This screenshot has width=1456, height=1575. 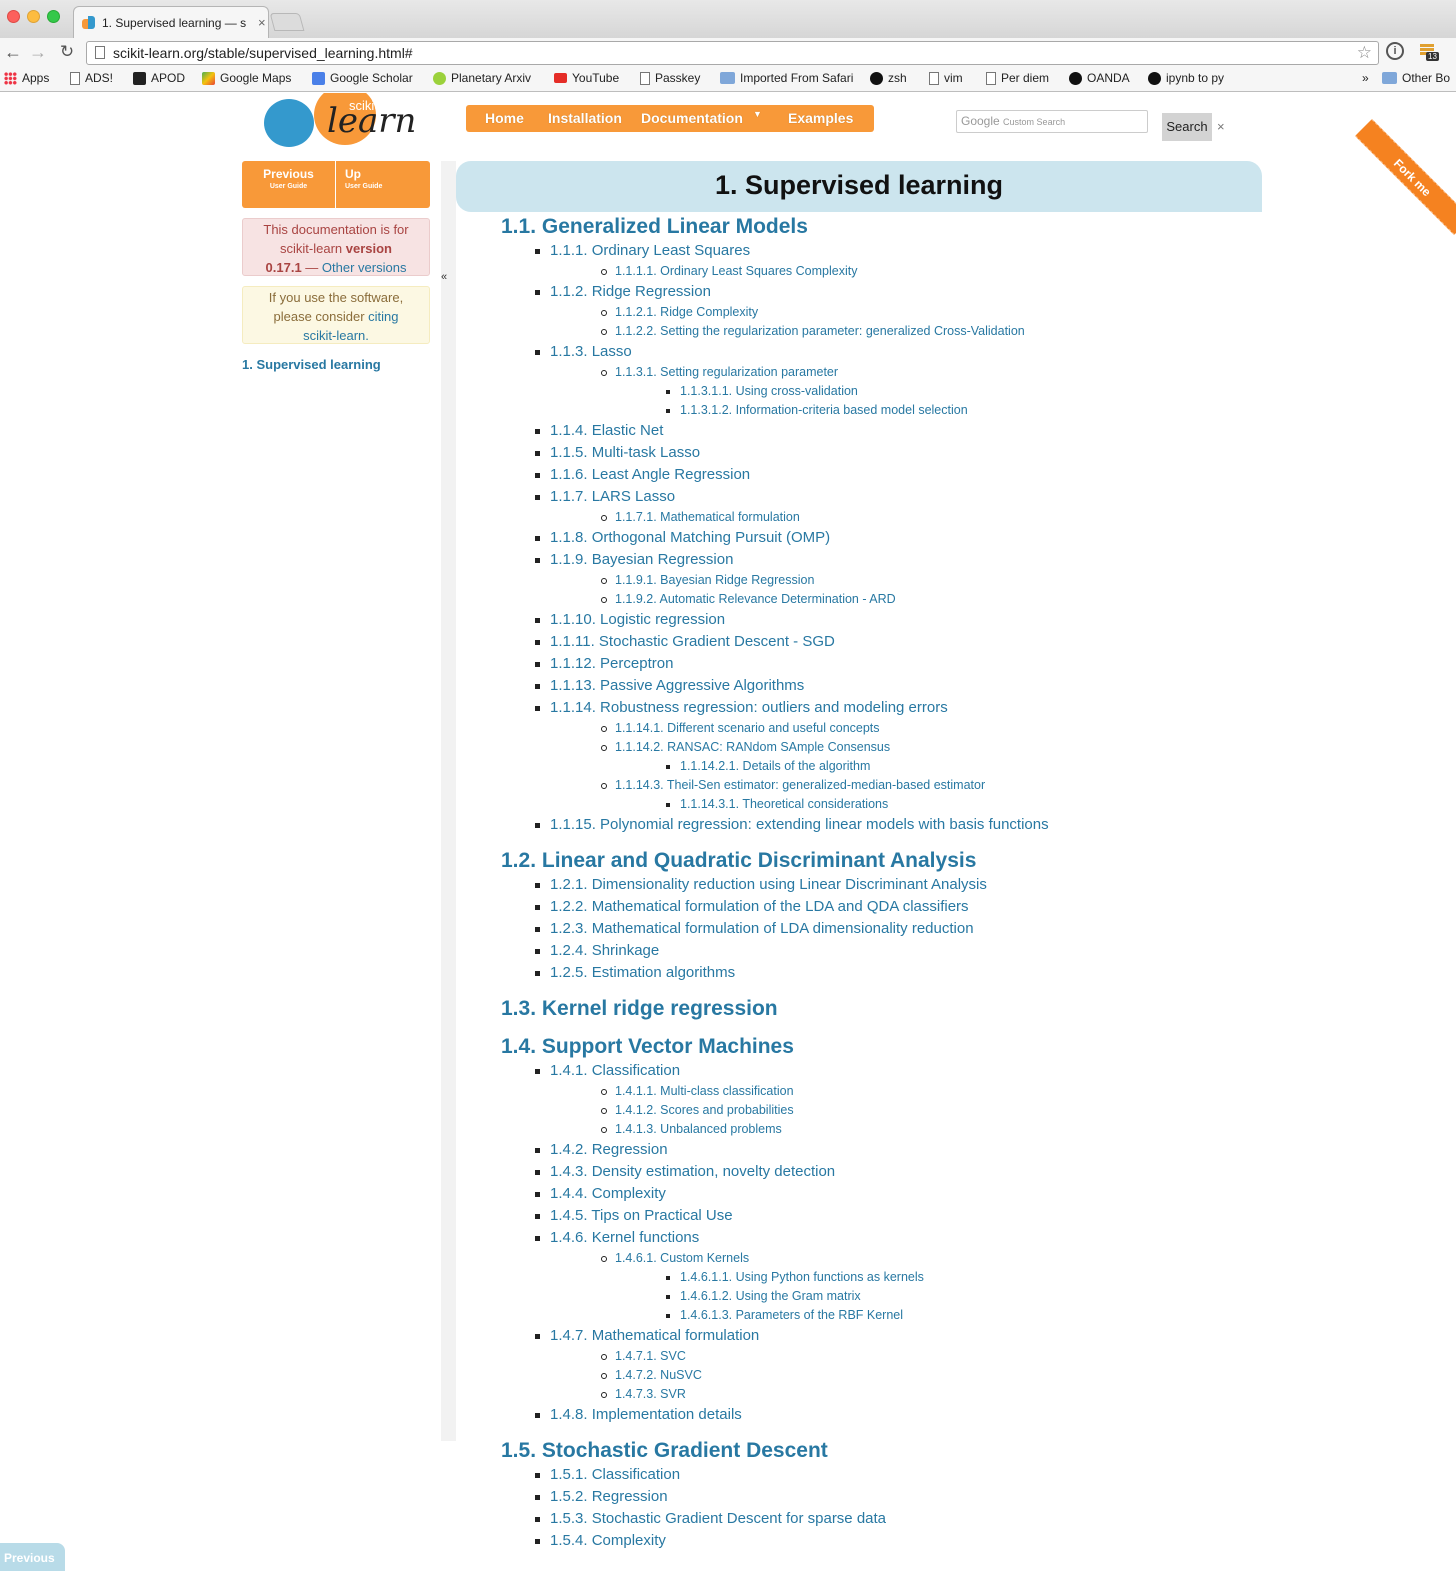 What do you see at coordinates (953, 766) in the screenshot?
I see `toc-deep-item-link: 1.1.14.2.1. Details of the algorithm` at bounding box center [953, 766].